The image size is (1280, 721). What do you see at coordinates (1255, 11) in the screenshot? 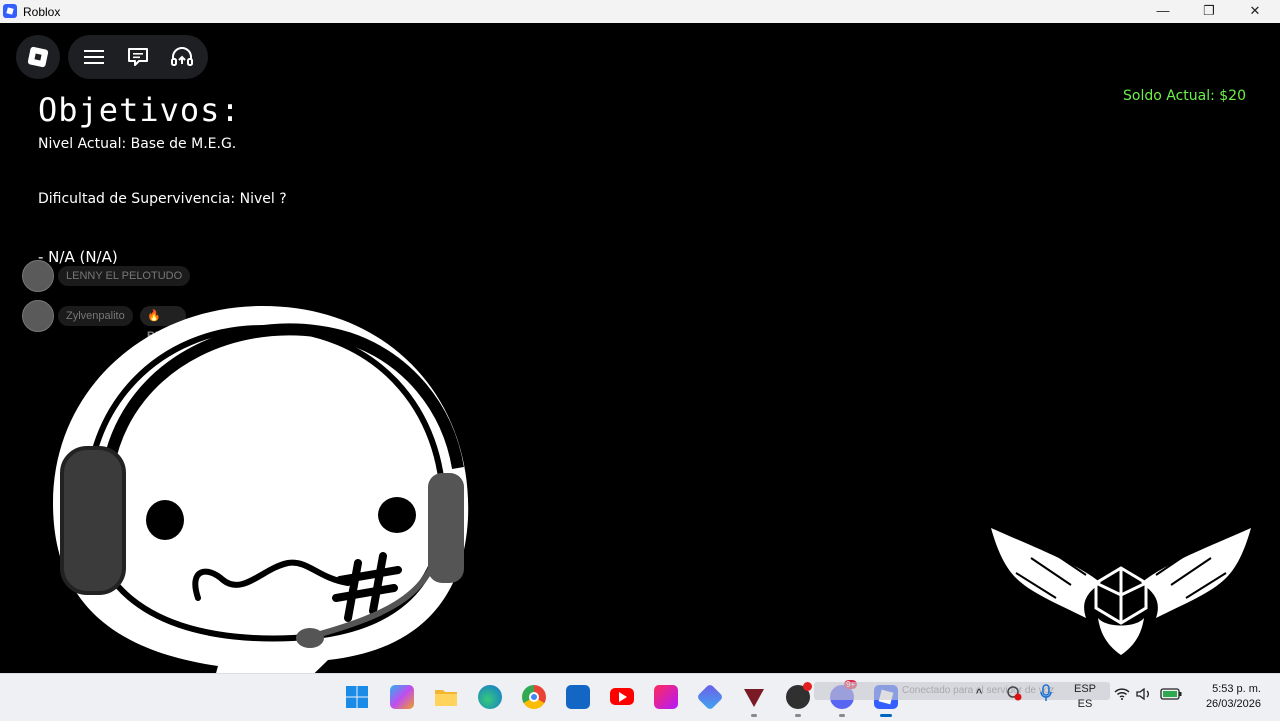
I see `close-button: ✕` at bounding box center [1255, 11].